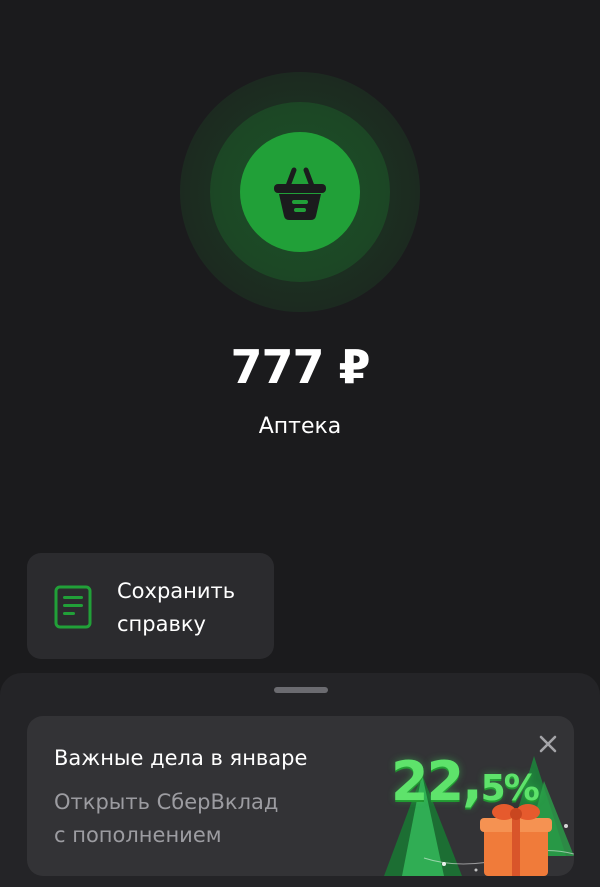  I want to click on sheet-drag-handle, so click(301, 690).